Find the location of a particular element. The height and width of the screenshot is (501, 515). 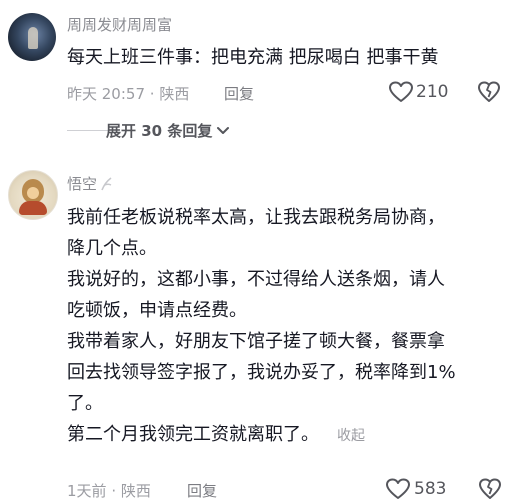

comment-text-line: 了。 is located at coordinates (85, 403).